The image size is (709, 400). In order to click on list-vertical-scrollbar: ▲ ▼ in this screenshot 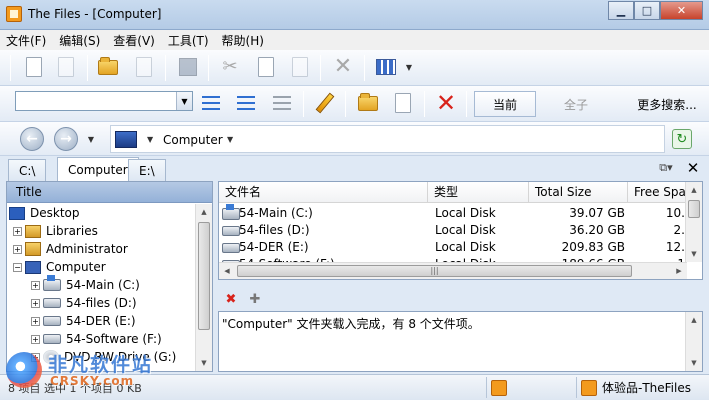, I will do `click(693, 222)`.